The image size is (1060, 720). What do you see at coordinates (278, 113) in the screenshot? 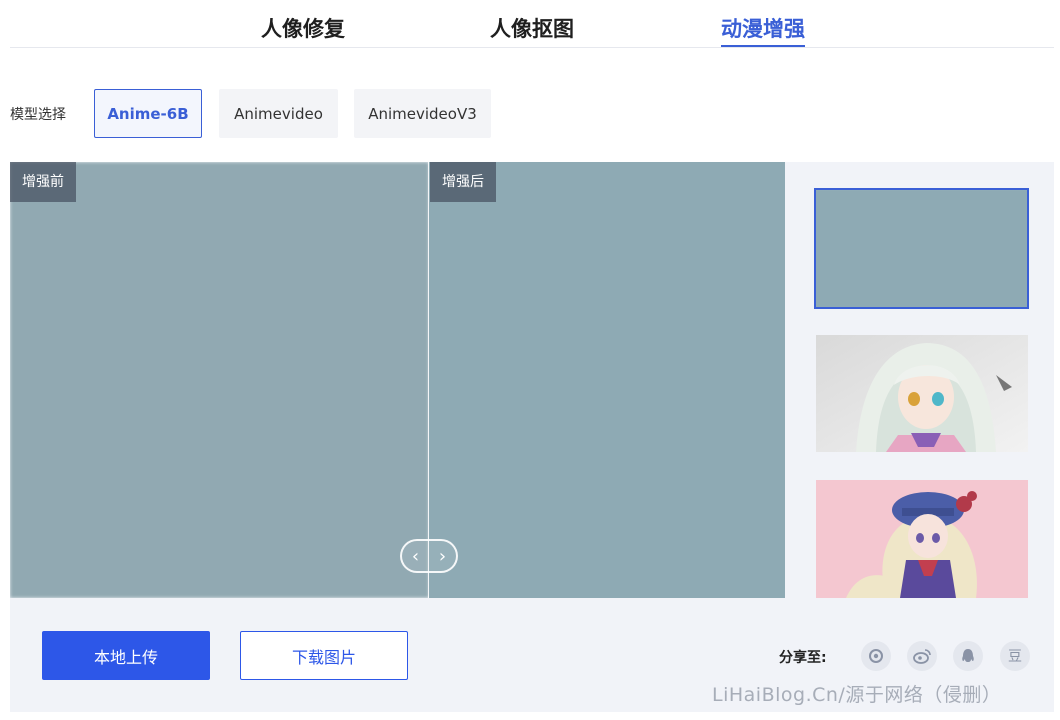
I see `model-option-animevideo: Animevideo` at bounding box center [278, 113].